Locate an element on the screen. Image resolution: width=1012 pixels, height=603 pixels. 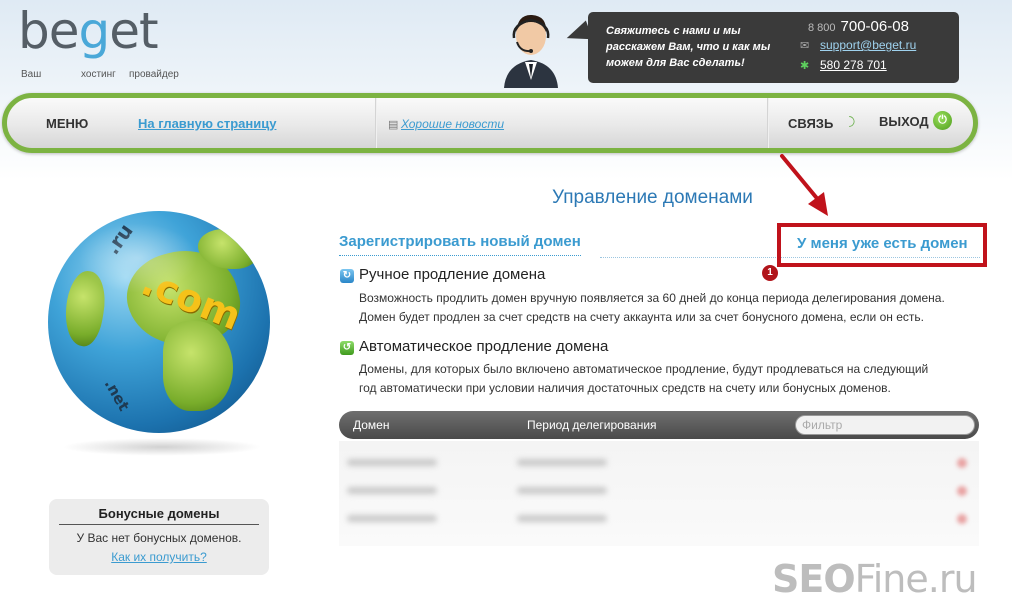
logo-wordmark: beget is located at coordinates (88, 31).